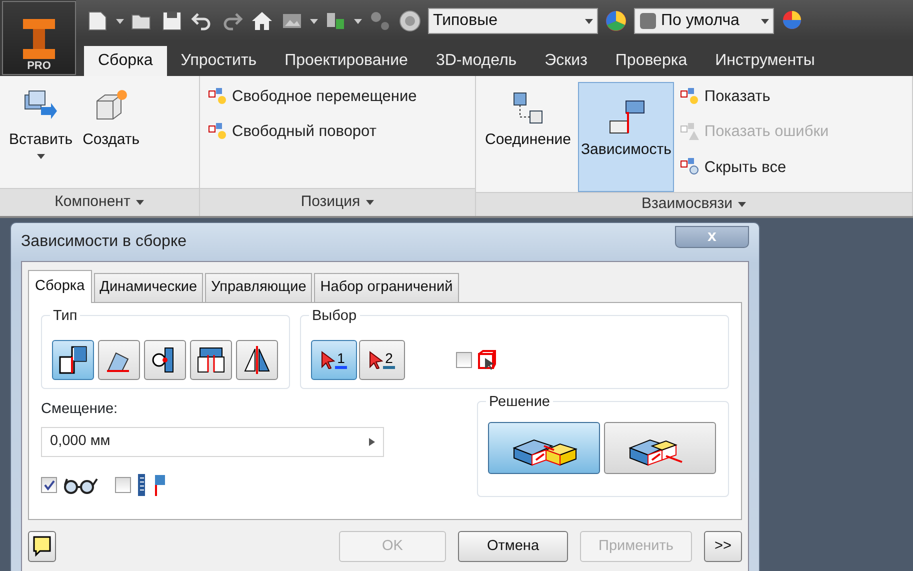 The width and height of the screenshot is (913, 571). Describe the element at coordinates (487, 359) in the screenshot. I see `preview-icon` at that location.